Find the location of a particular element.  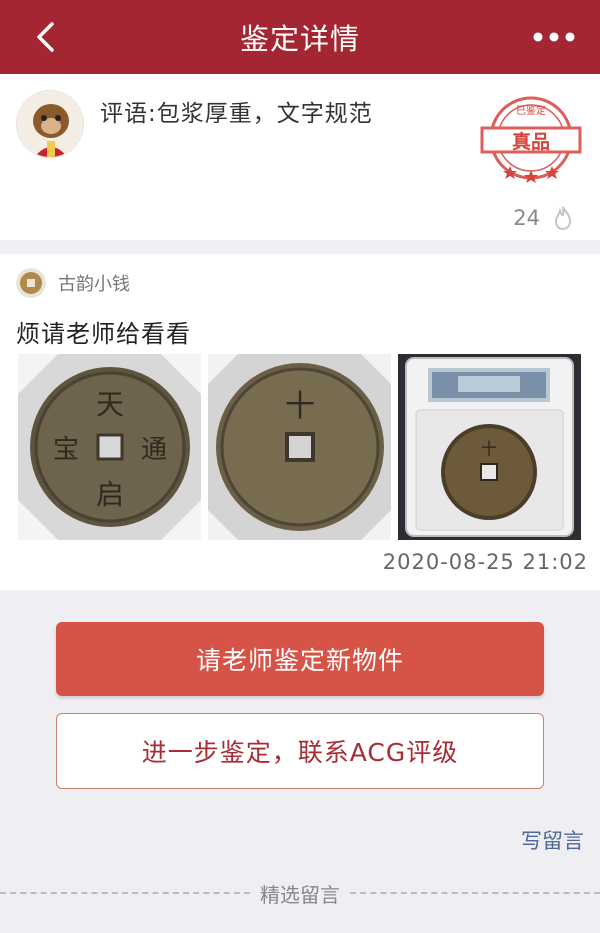

authentic-seal-stamp: 已鉴定 真品 is located at coordinates (531, 139).